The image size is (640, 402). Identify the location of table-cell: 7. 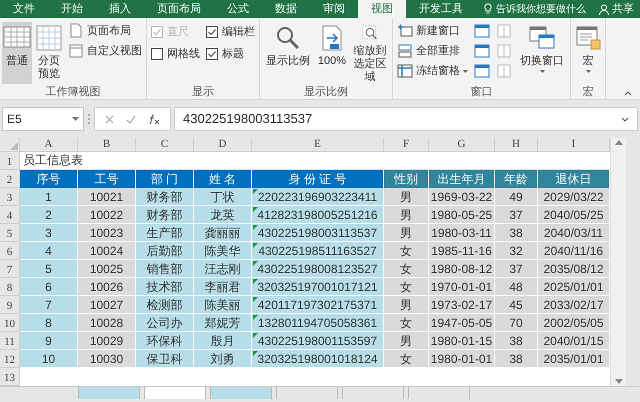
(48, 305).